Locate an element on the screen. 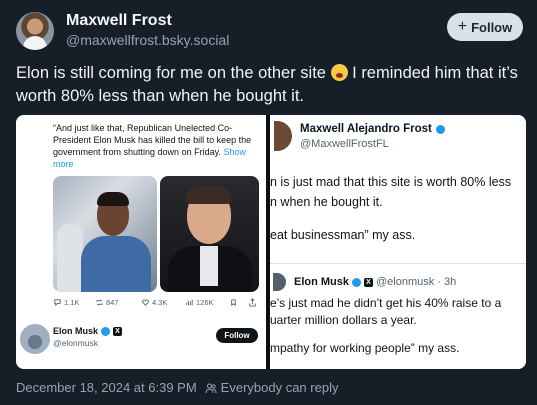 The image size is (537, 405). bookmark-action is located at coordinates (233, 302).